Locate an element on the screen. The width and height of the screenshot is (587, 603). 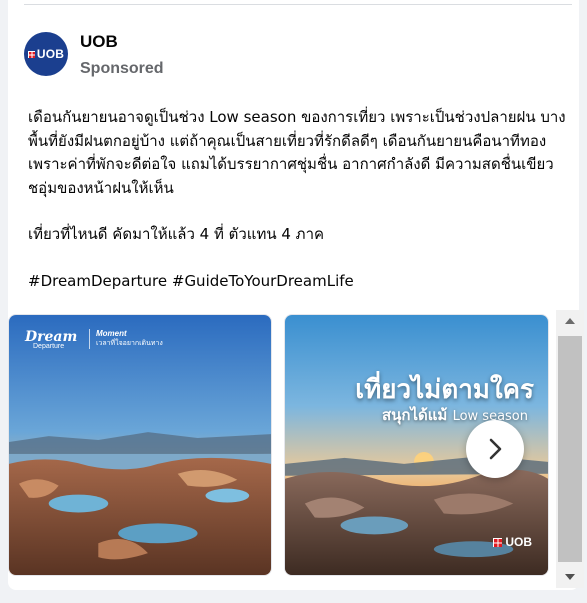
hashtags: #DreamDeparture #GuideToYourDreamLife is located at coordinates (298, 282).